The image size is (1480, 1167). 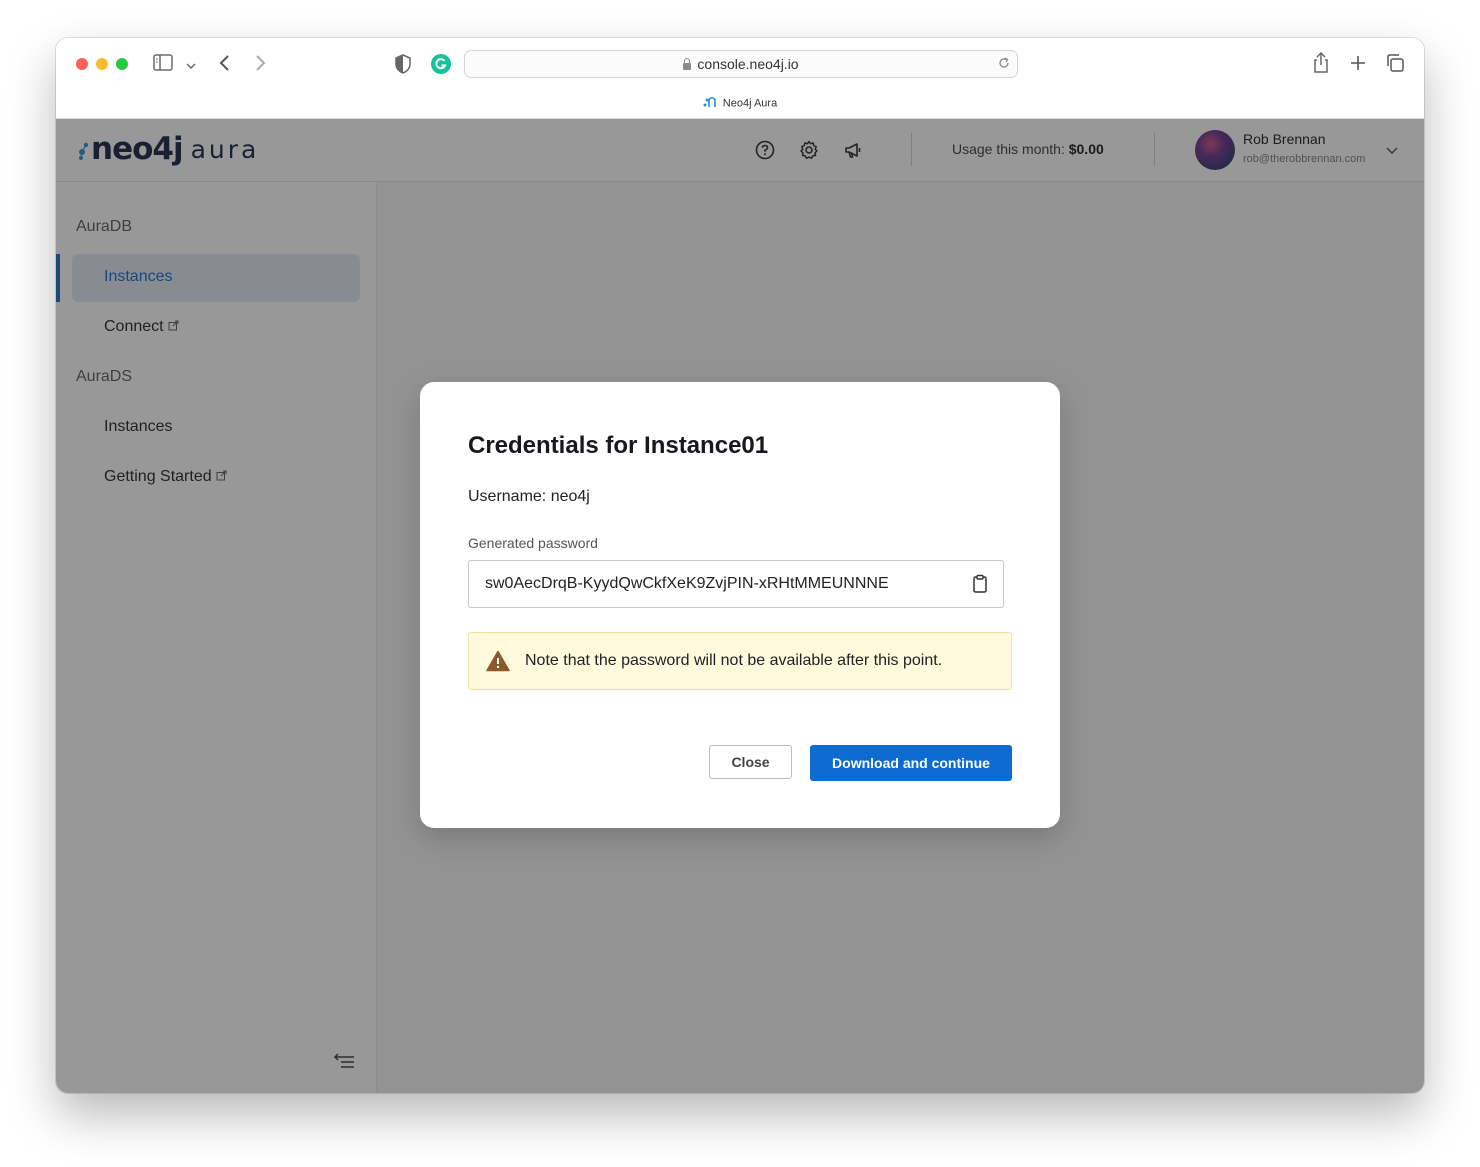 I want to click on active-tab: Neo4j Aura, so click(x=740, y=103).